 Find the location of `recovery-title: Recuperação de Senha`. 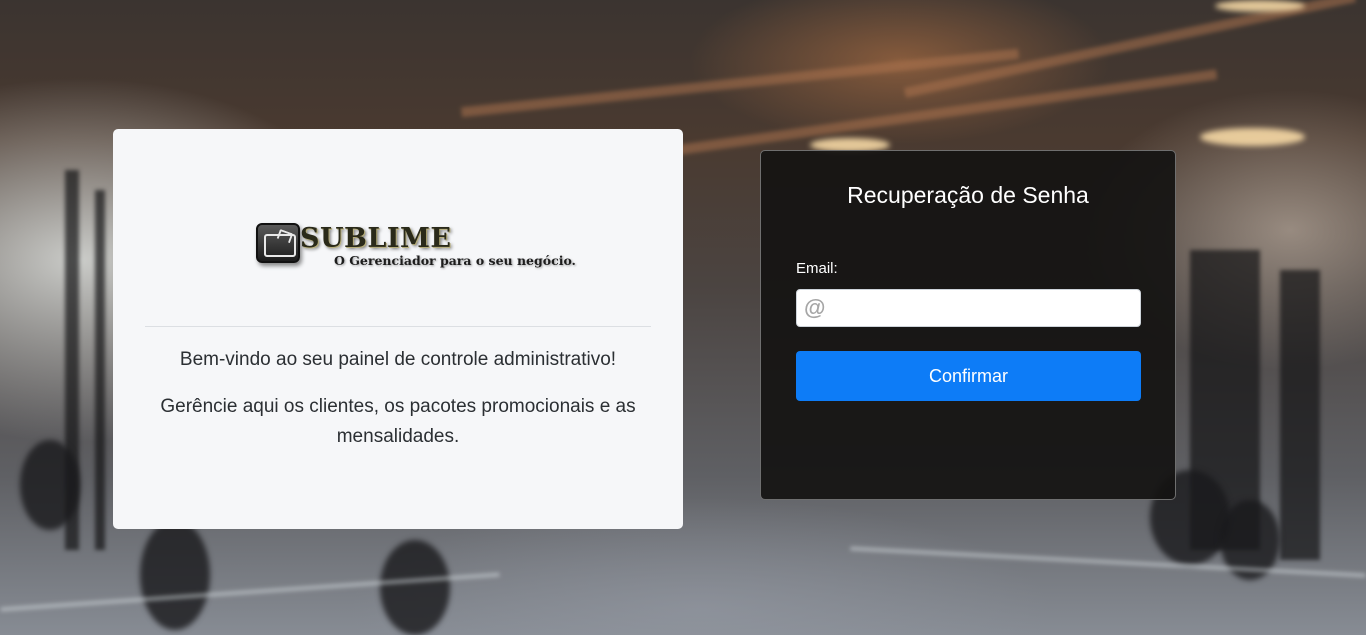

recovery-title: Recuperação de Senha is located at coordinates (968, 195).